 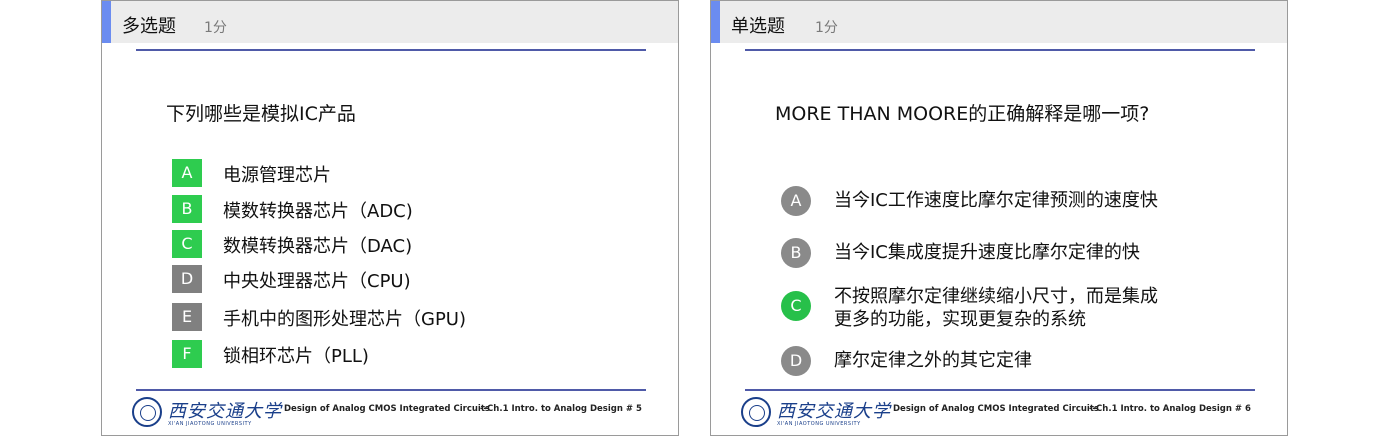 I want to click on option-badge: E, so click(x=187, y=317).